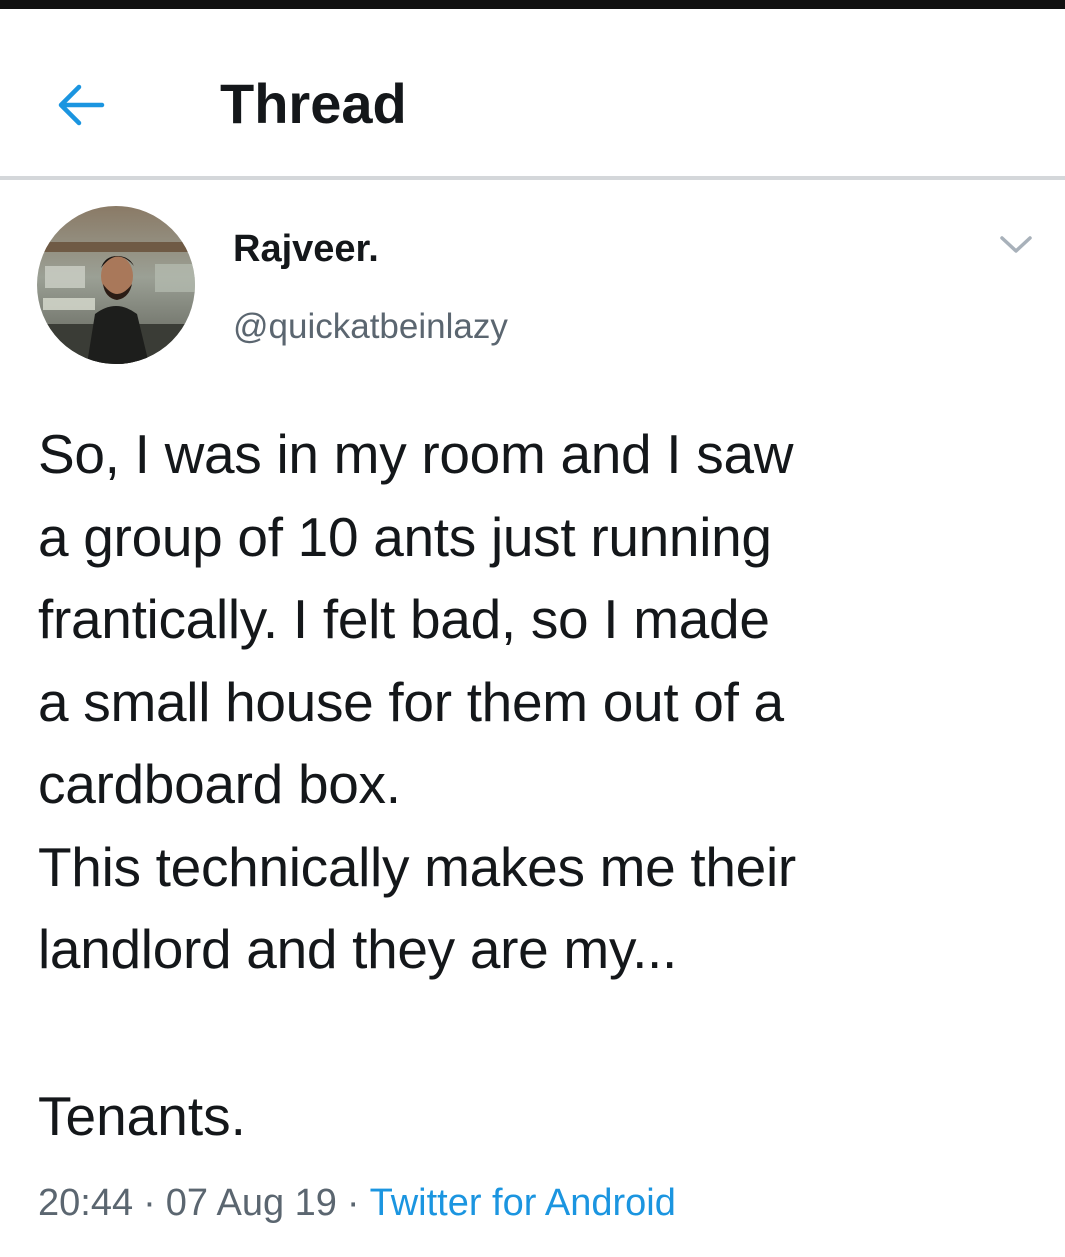 The image size is (1065, 1257). What do you see at coordinates (404, 619) in the screenshot?
I see `tweet-text-line: frantically. I felt bad, so I made` at bounding box center [404, 619].